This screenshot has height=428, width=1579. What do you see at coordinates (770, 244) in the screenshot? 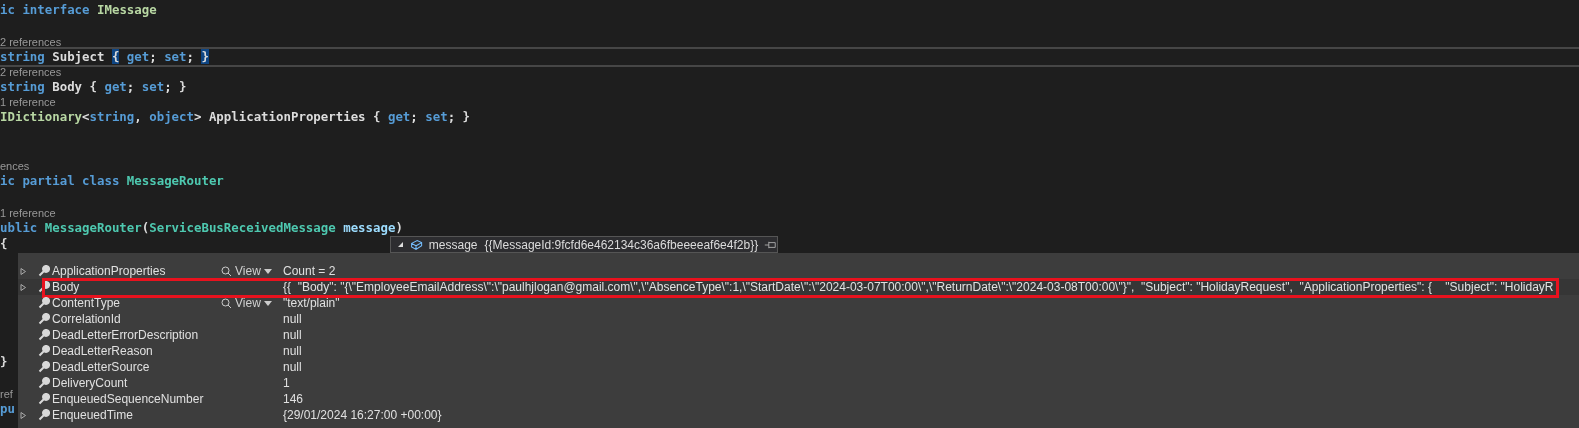
I see `pin-icon` at bounding box center [770, 244].